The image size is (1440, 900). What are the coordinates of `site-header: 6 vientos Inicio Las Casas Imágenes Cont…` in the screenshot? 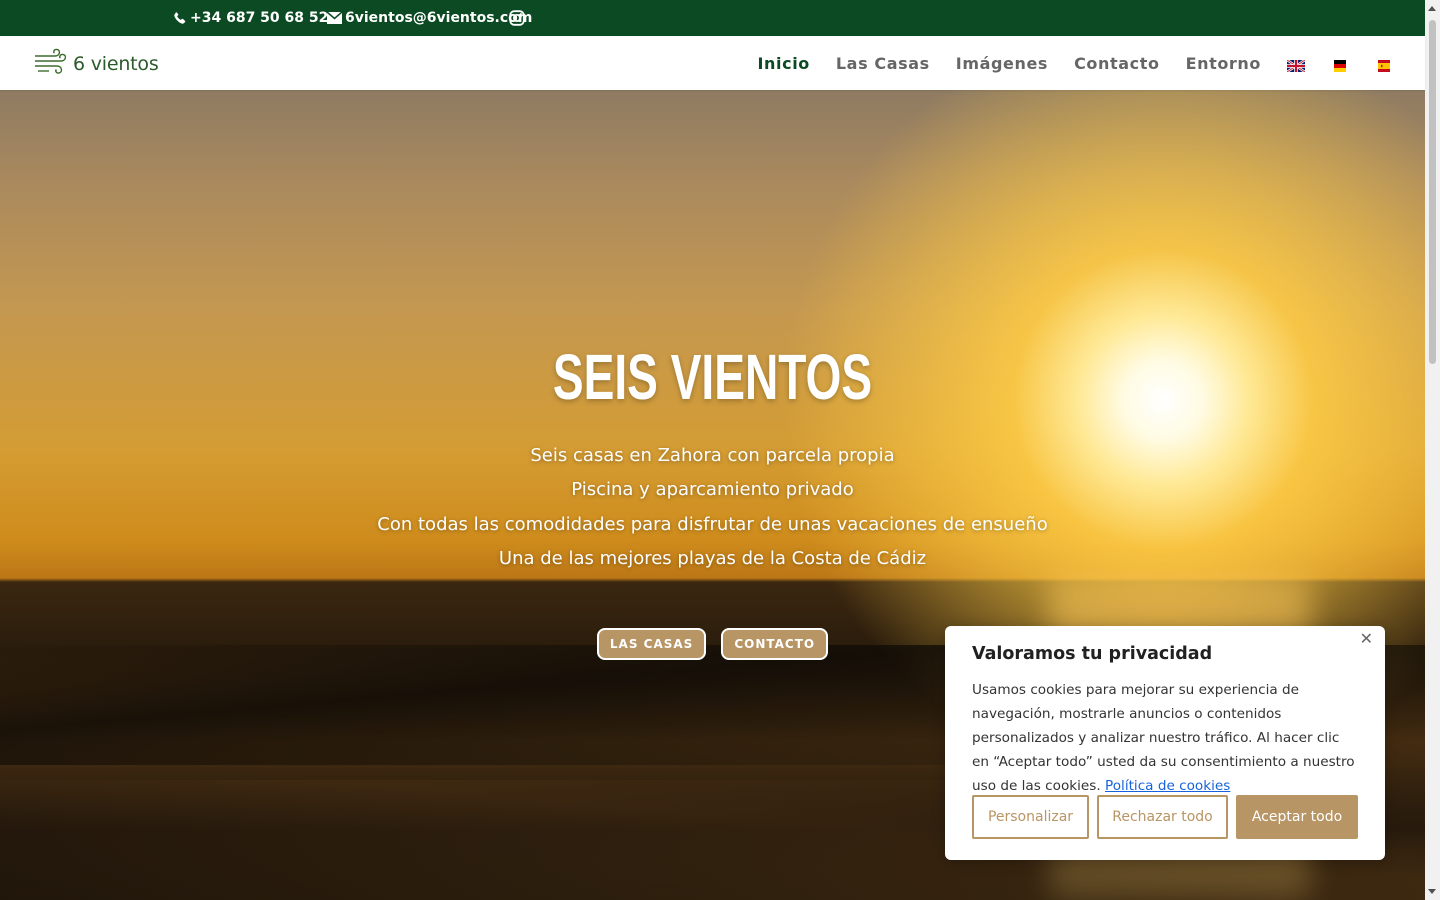 It's located at (712, 63).